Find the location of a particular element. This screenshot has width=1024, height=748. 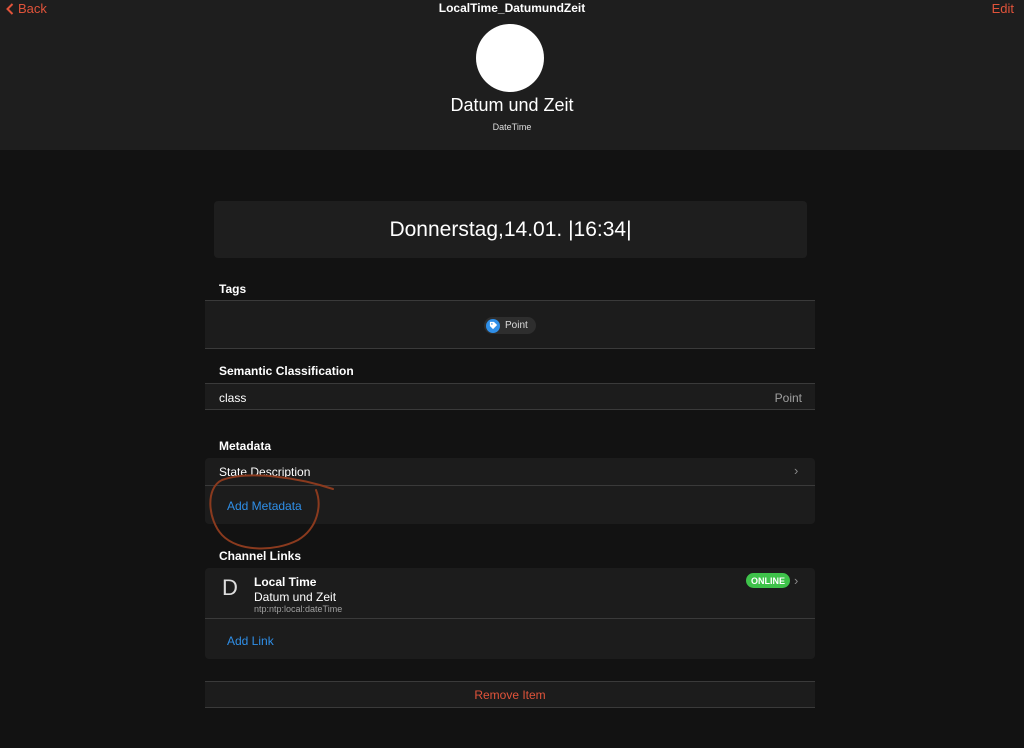

add-metadata-button: Add Metadata is located at coordinates (264, 506).